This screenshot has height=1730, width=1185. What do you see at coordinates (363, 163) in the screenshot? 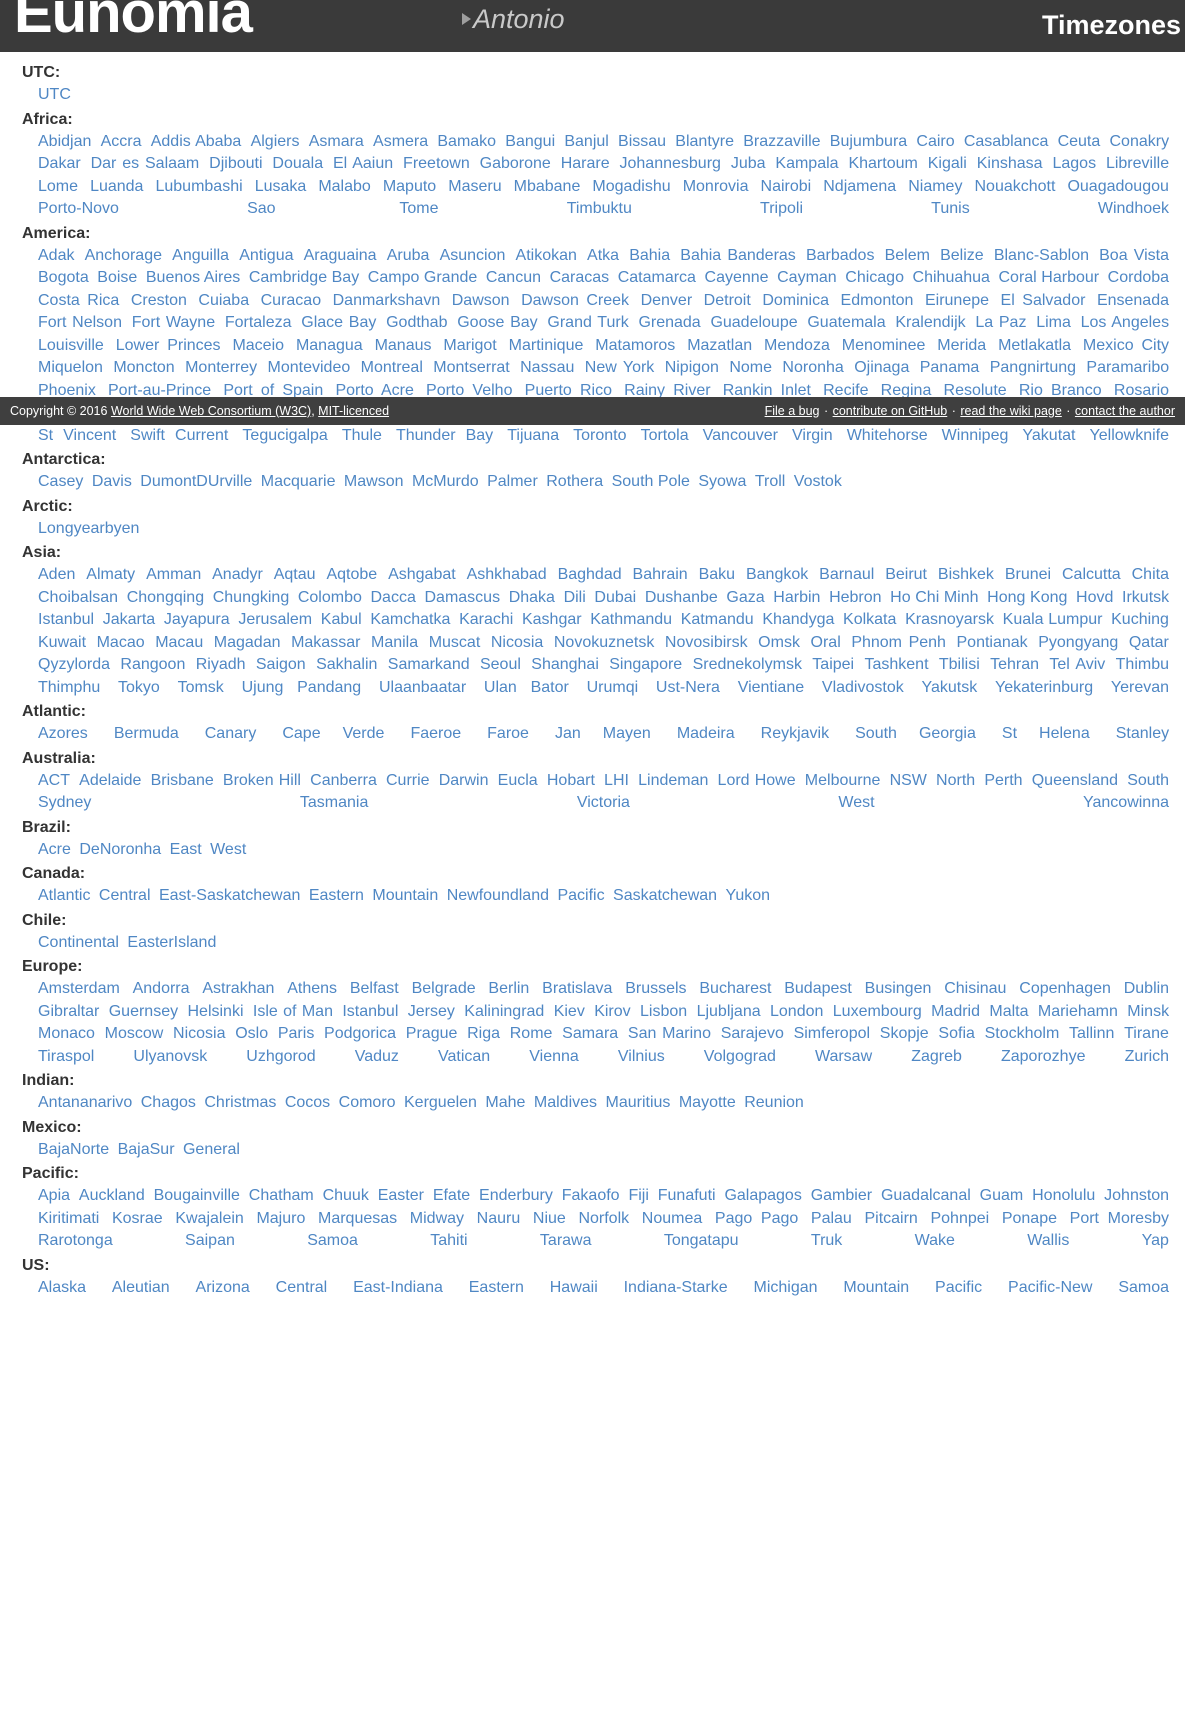
I see `timezone-link: El Aaiun` at bounding box center [363, 163].